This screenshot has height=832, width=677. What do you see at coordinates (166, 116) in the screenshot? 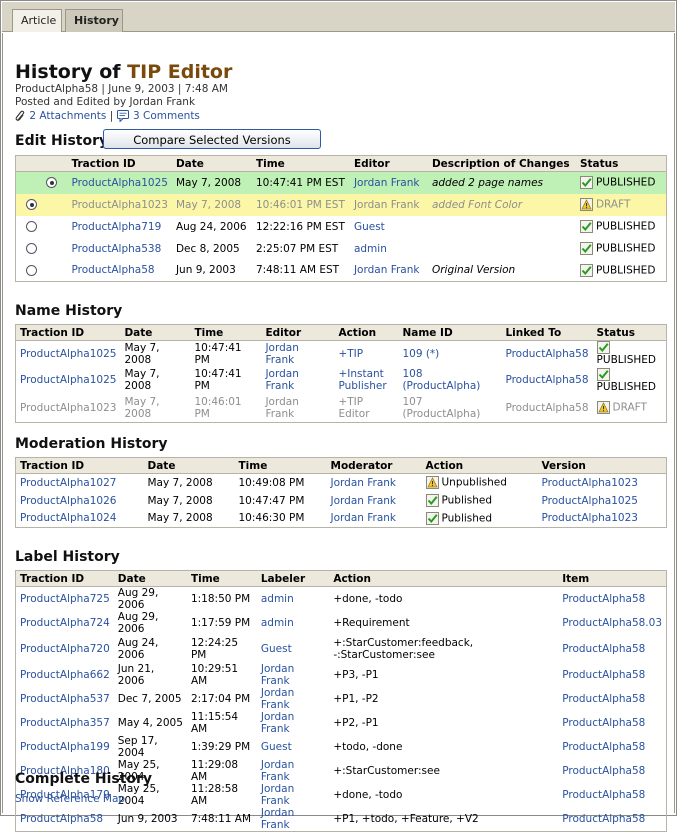
I see `comments-link: 3 Comments` at bounding box center [166, 116].